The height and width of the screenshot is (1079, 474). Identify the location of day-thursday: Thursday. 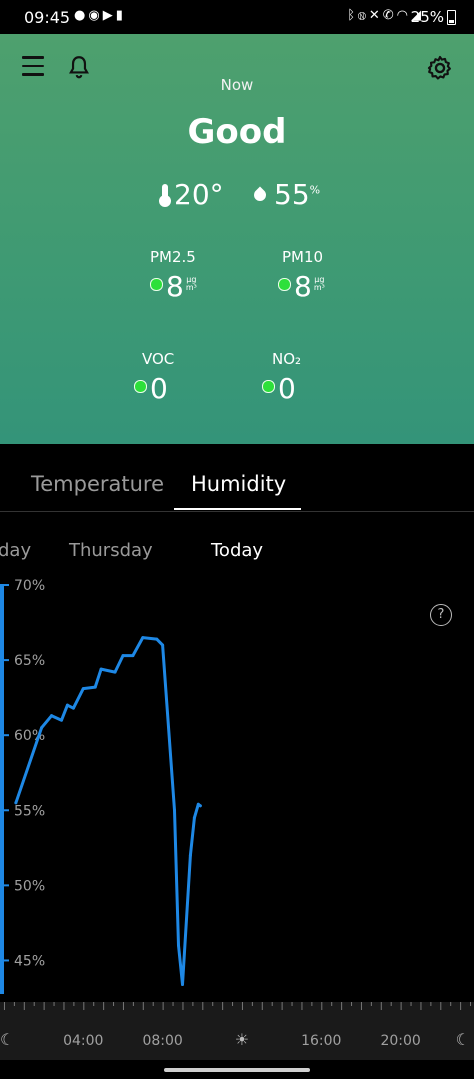
(111, 550).